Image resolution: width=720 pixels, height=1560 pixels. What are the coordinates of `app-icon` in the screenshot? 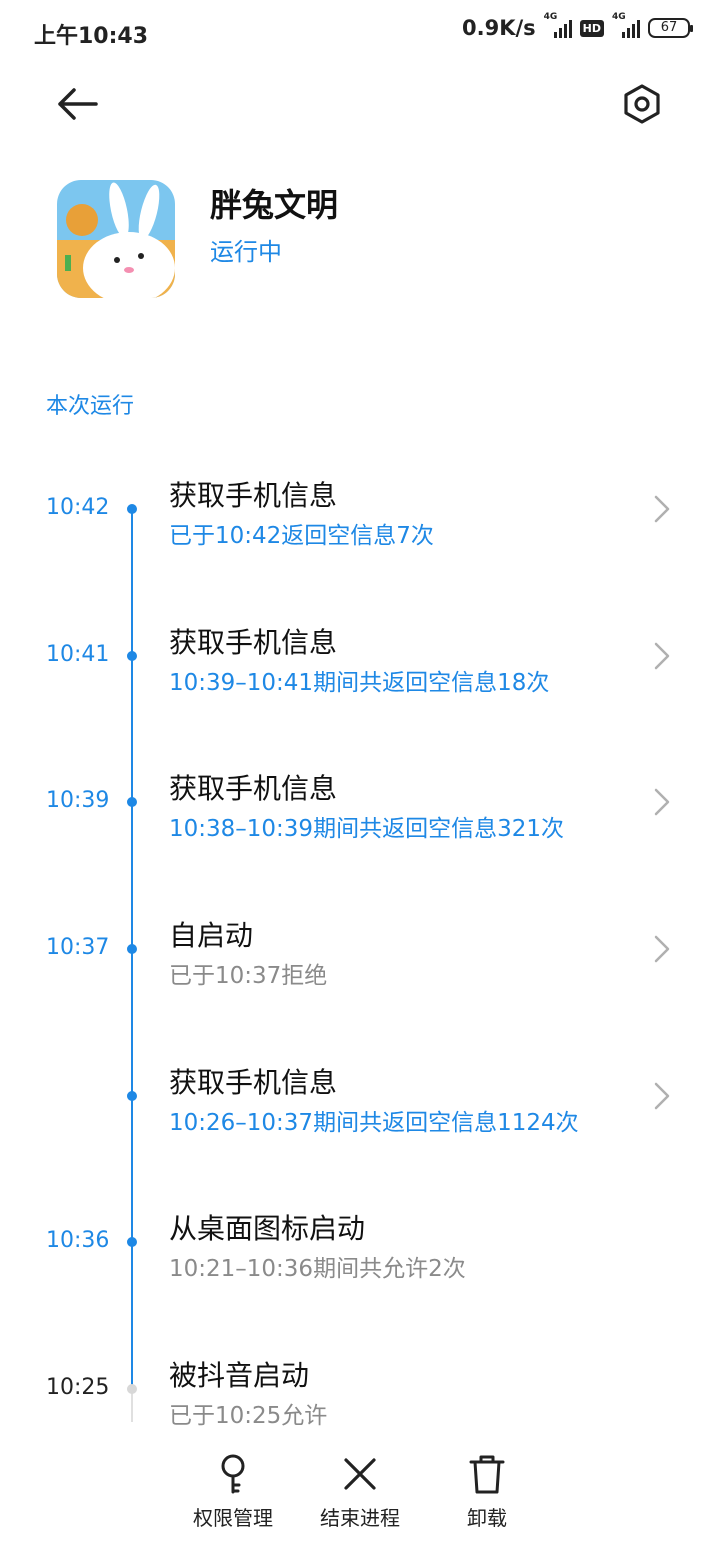 It's located at (116, 239).